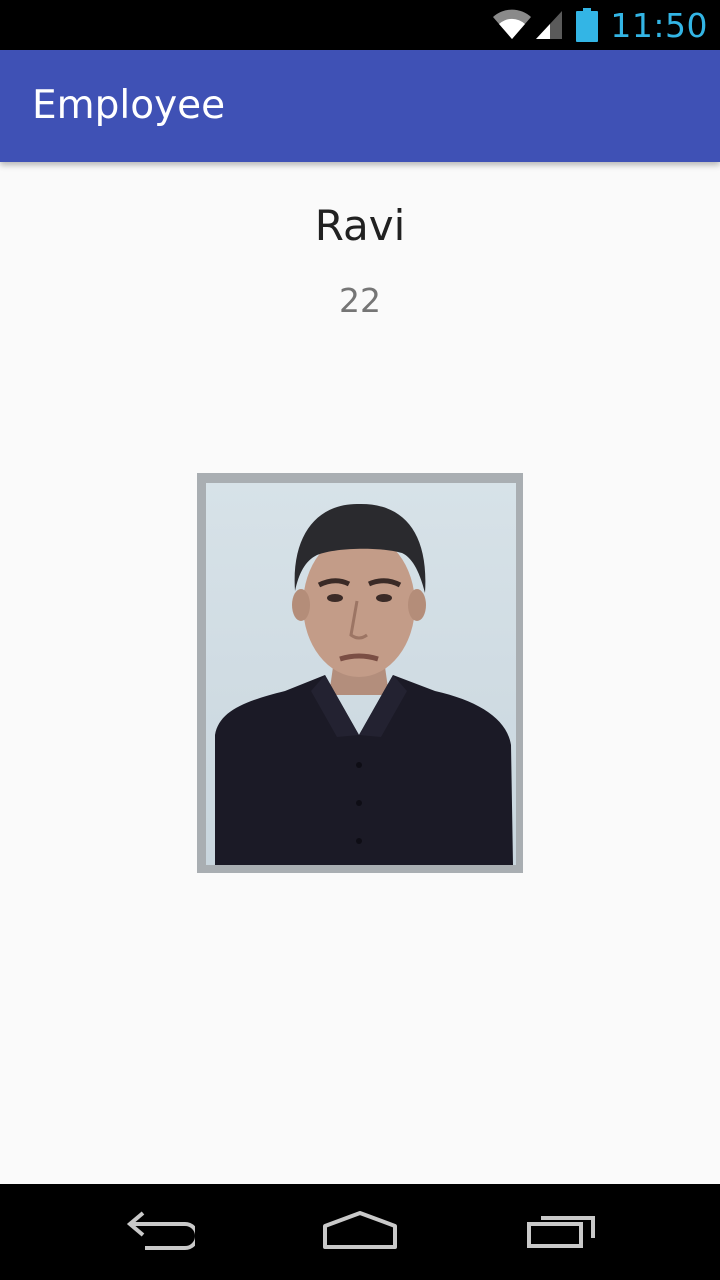 This screenshot has height=1280, width=720. I want to click on status-clock: 11:50, so click(659, 25).